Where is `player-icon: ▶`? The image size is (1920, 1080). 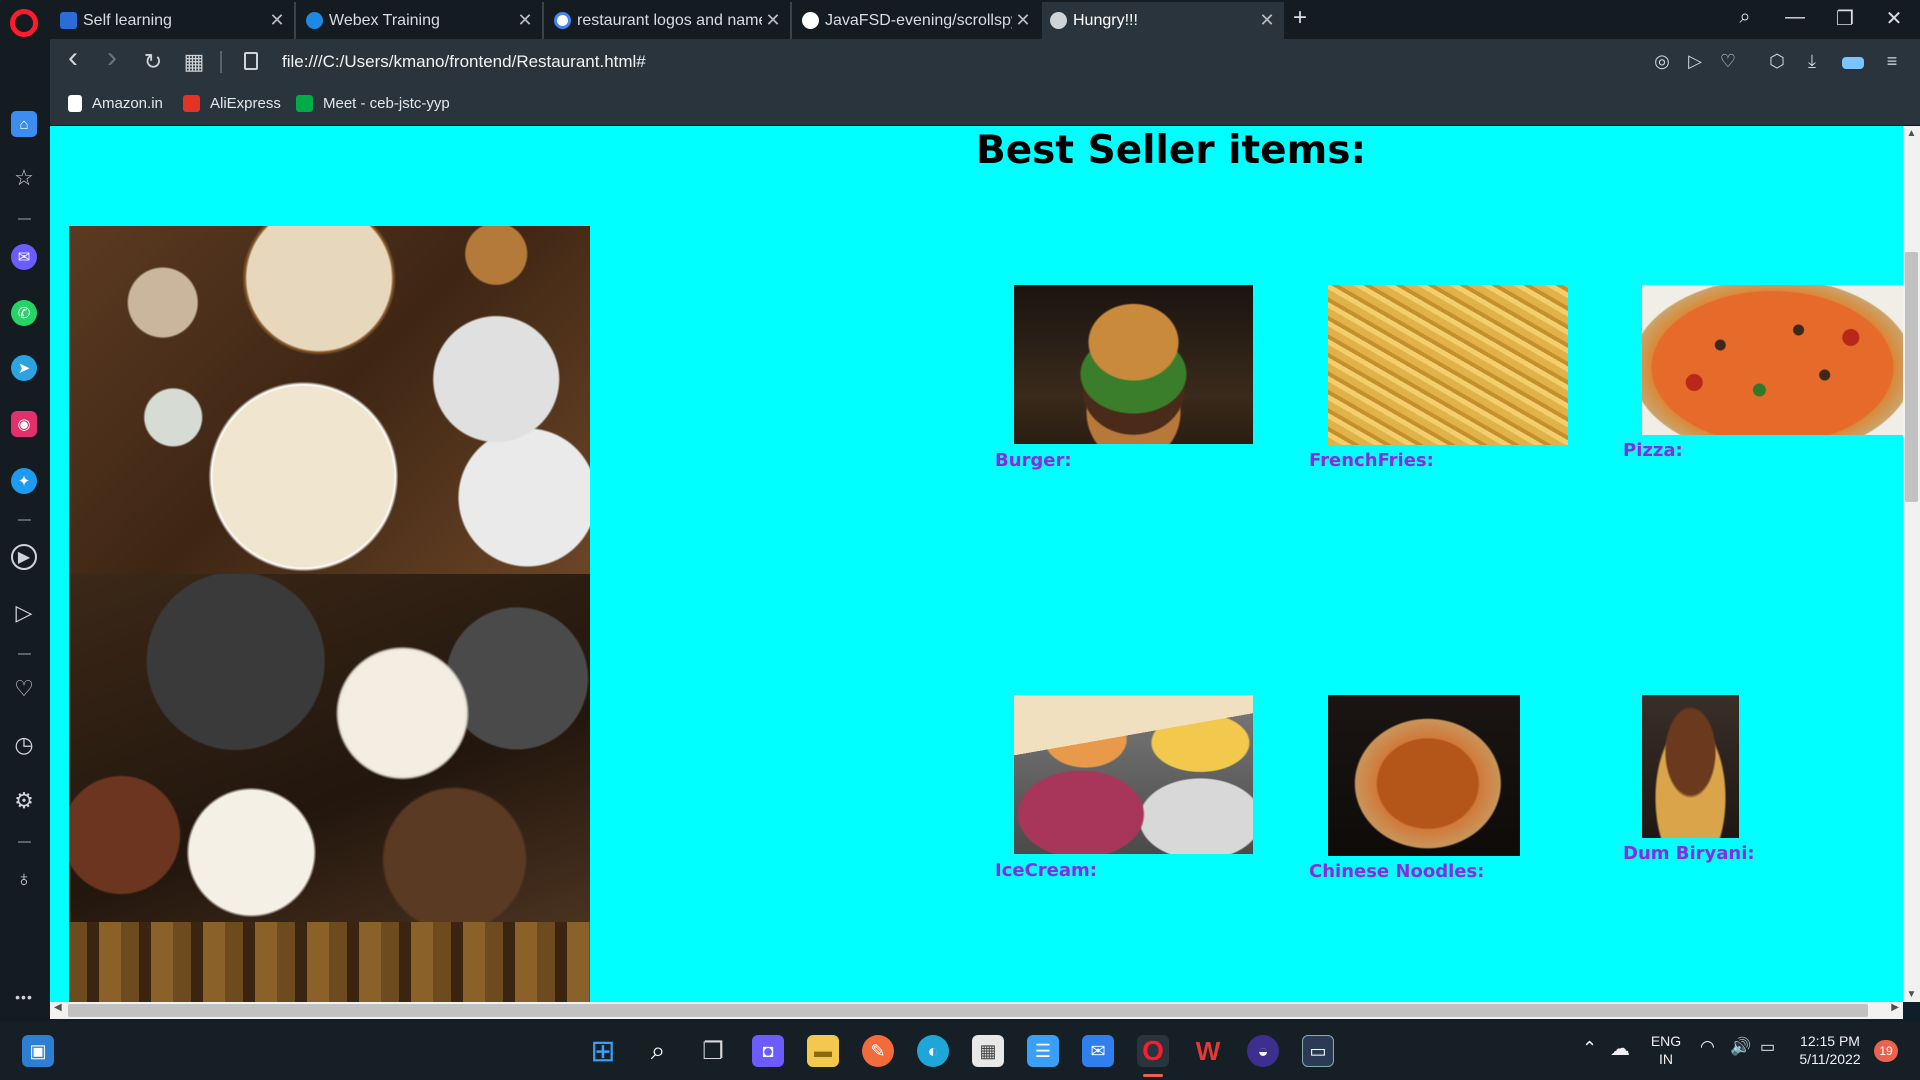
player-icon: ▶ is located at coordinates (24, 557).